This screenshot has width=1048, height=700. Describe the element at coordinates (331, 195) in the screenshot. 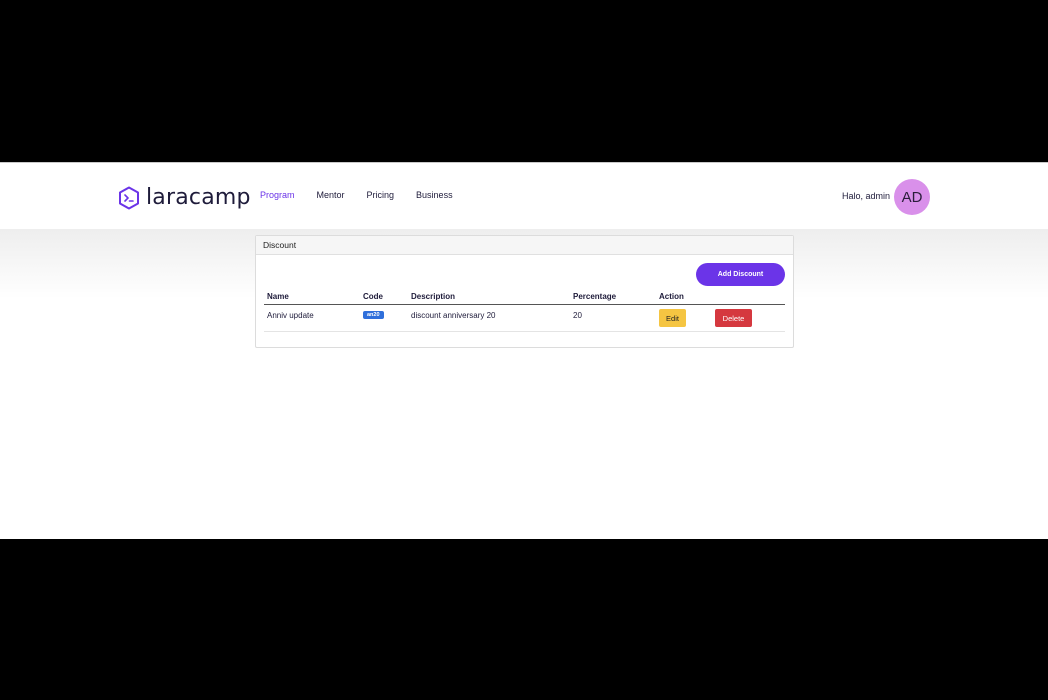

I see `nav-item-mentor: Mentor` at that location.